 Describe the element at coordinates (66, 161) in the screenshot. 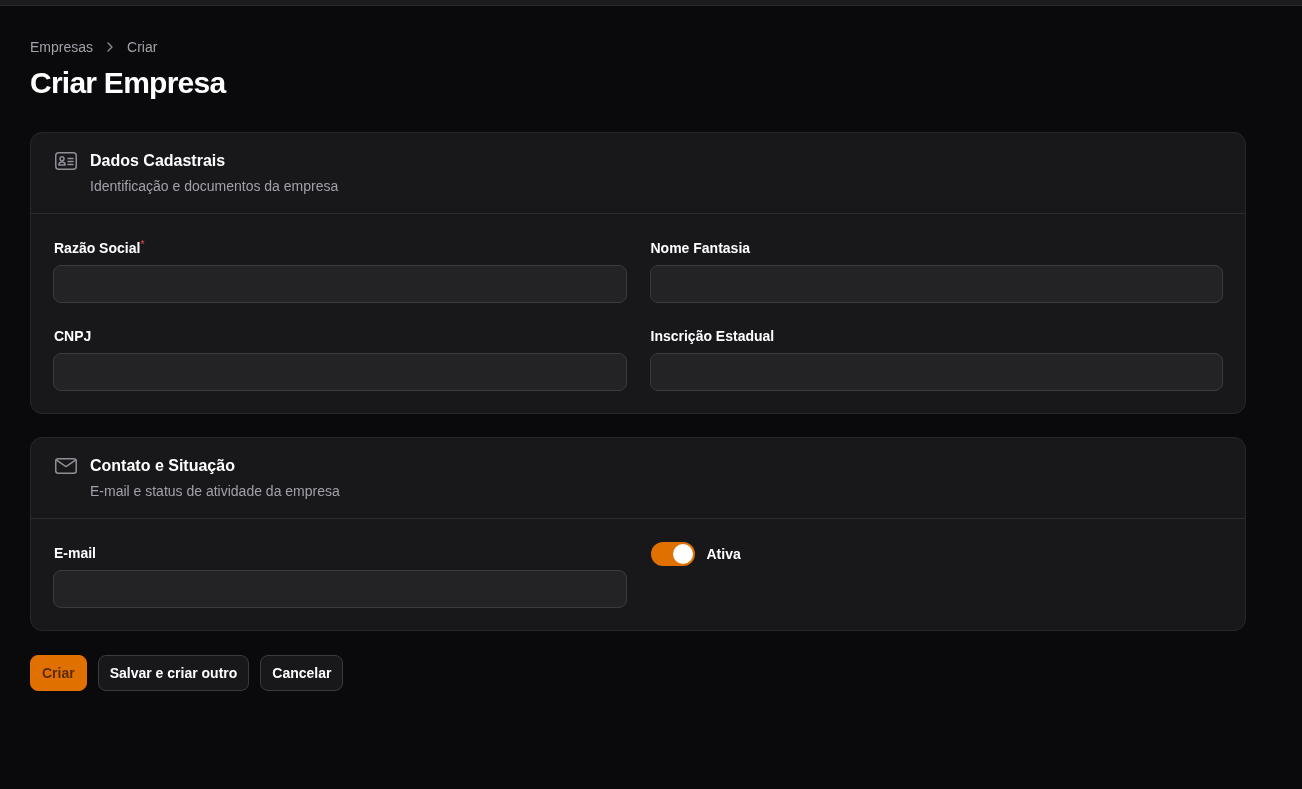

I see `id-card-icon` at that location.